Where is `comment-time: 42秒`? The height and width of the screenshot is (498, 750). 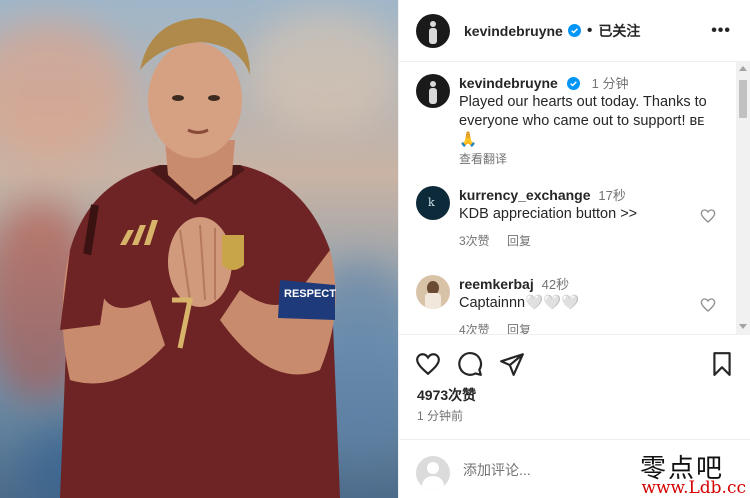 comment-time: 42秒 is located at coordinates (555, 284).